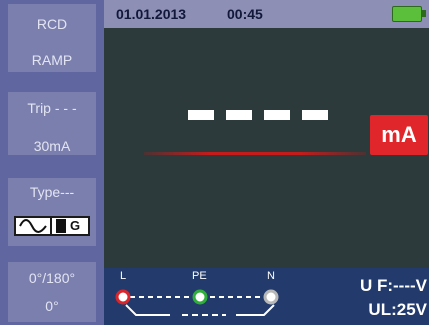 This screenshot has height=325, width=429. Describe the element at coordinates (52, 123) in the screenshot. I see `trip-box: Trip - - - 30mA` at that location.